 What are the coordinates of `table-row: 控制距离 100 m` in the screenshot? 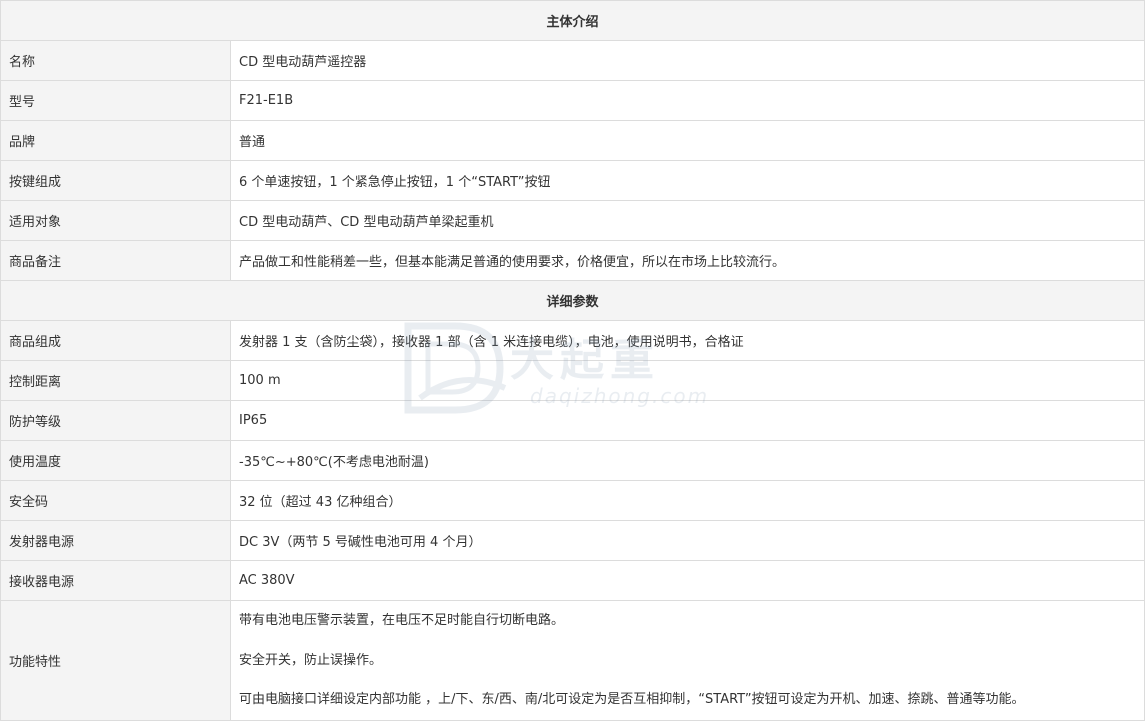 It's located at (572, 380).